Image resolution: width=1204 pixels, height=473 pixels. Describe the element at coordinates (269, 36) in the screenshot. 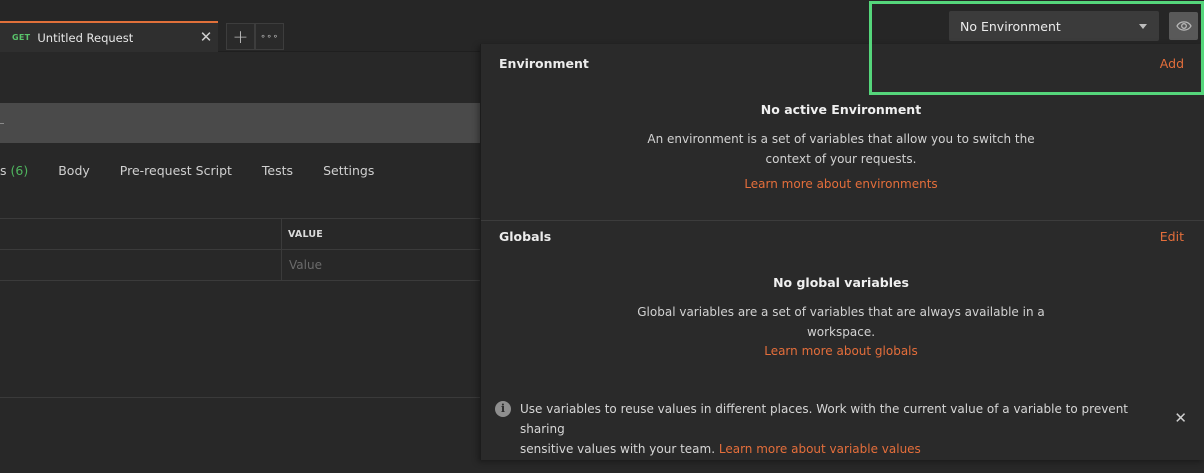

I see `more-tabs-button: ∘∘∘` at that location.